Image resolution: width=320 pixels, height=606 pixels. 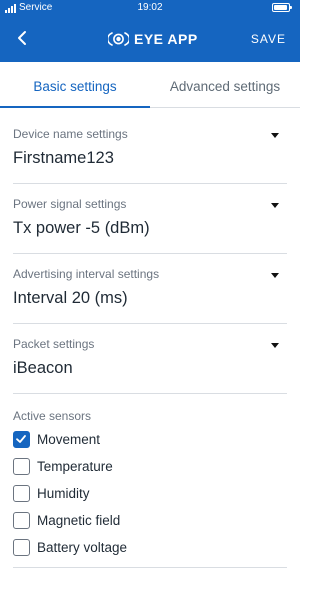 I want to click on status-bar: Service 19:02, so click(x=150, y=8).